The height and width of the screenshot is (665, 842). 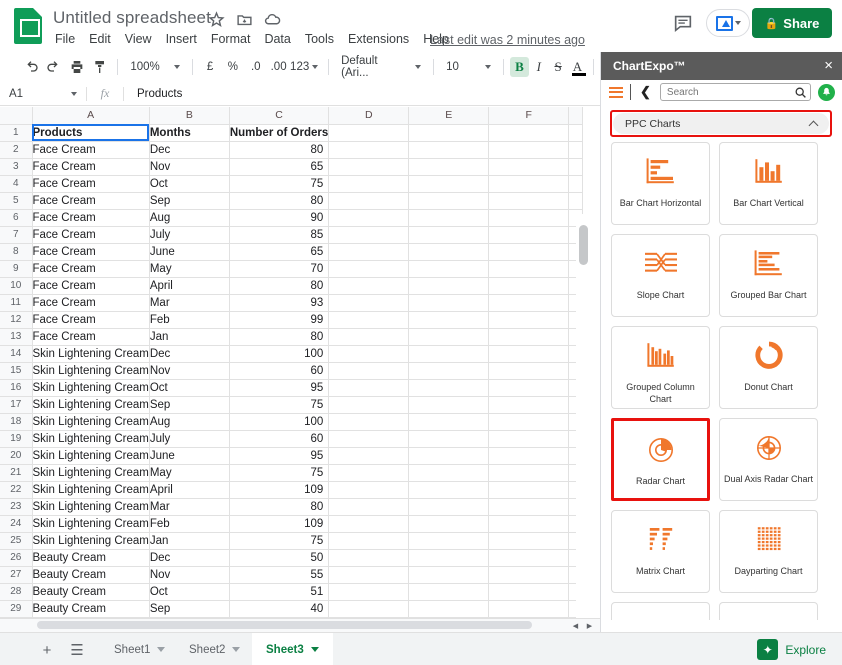 I want to click on cell-f13, so click(x=529, y=336).